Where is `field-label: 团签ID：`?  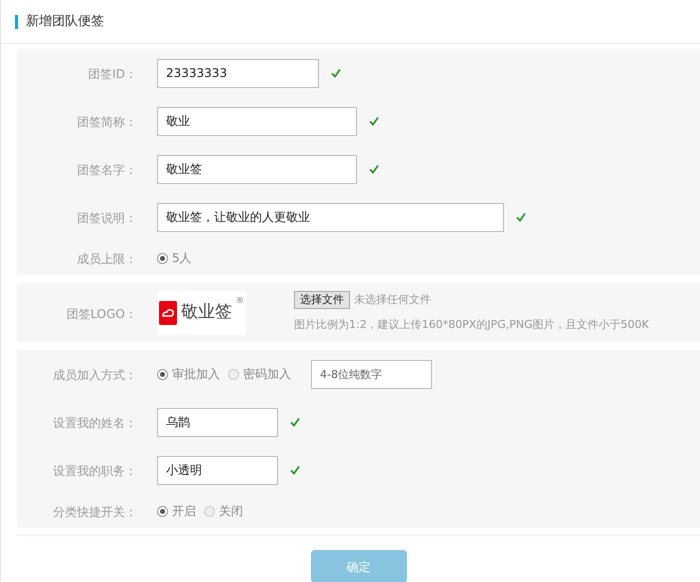
field-label: 团签ID： is located at coordinates (112, 74).